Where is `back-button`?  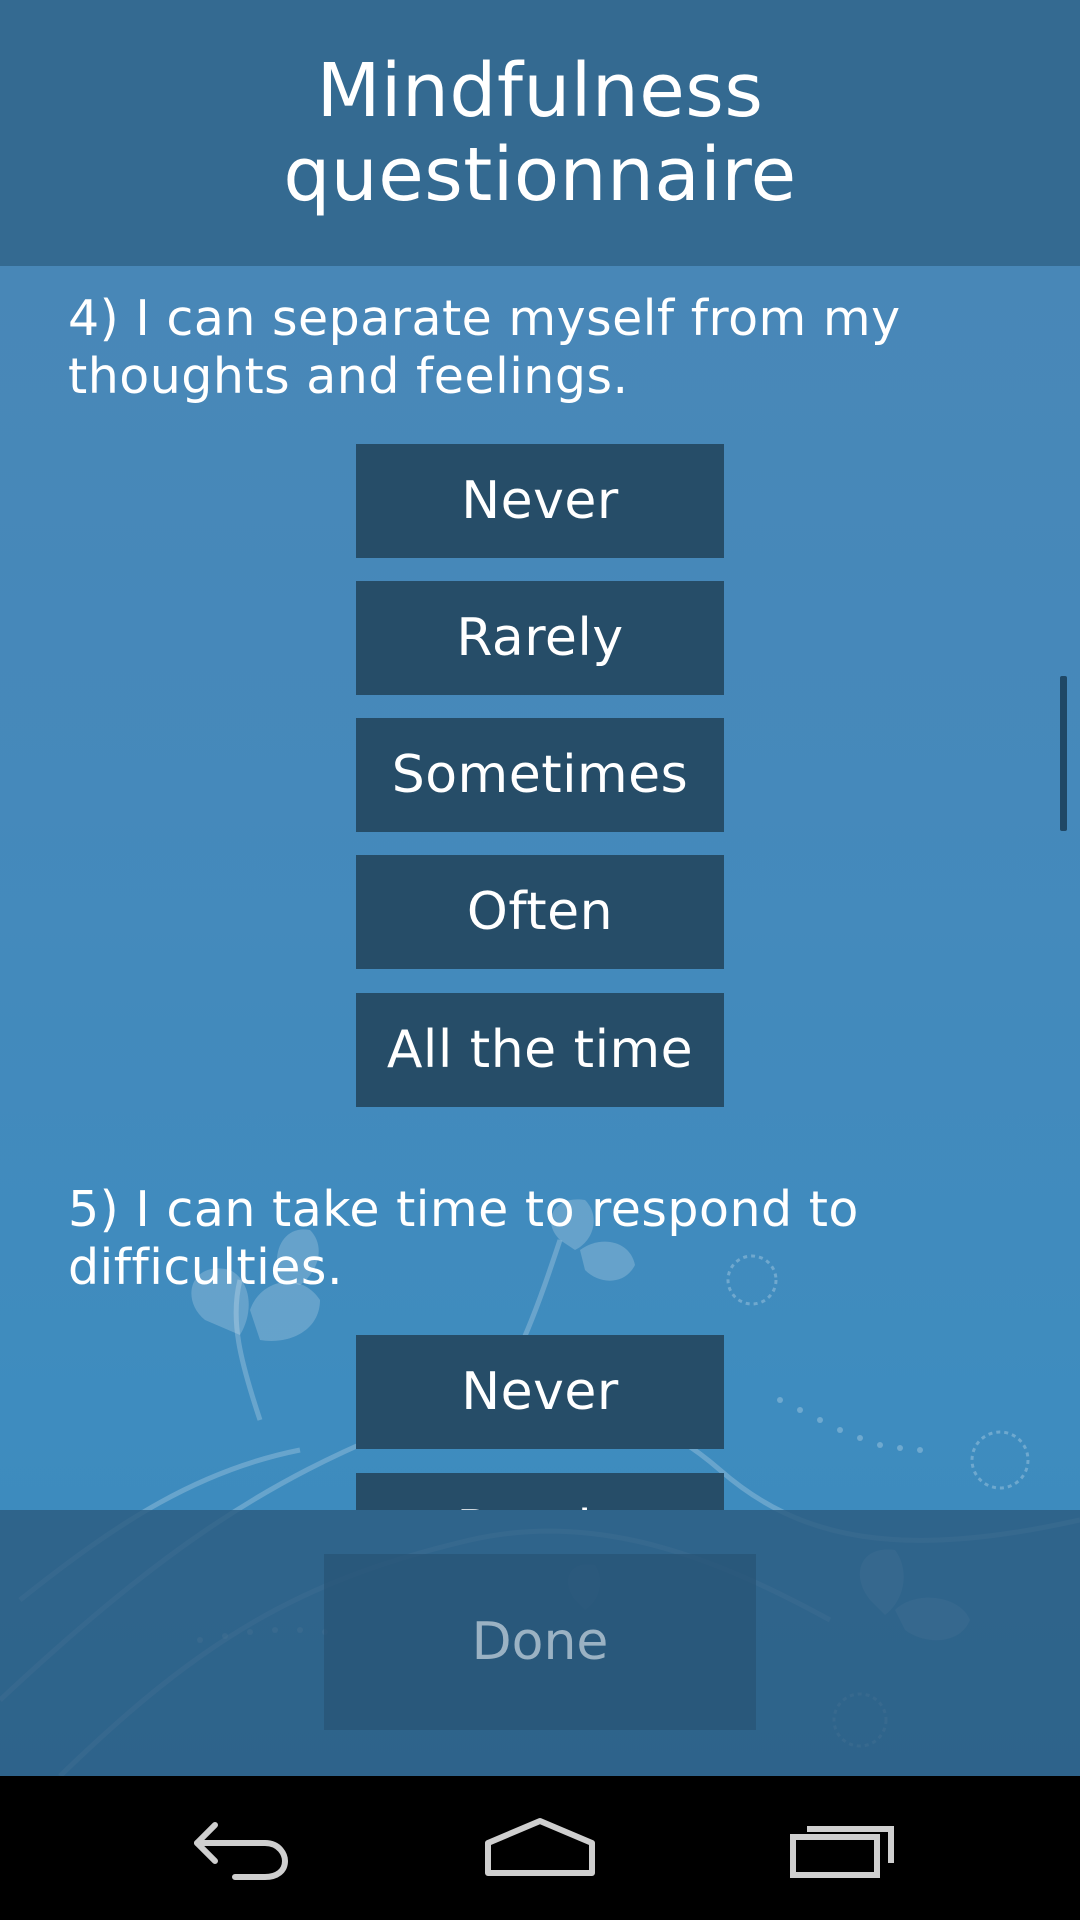 back-button is located at coordinates (240, 1848).